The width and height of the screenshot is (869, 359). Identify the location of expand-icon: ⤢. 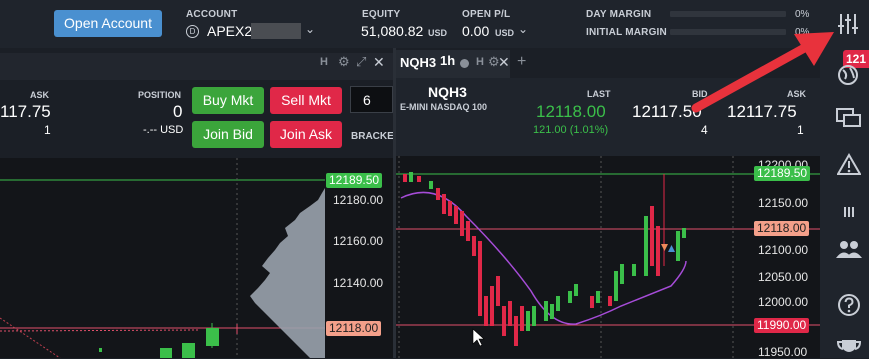
(361, 62).